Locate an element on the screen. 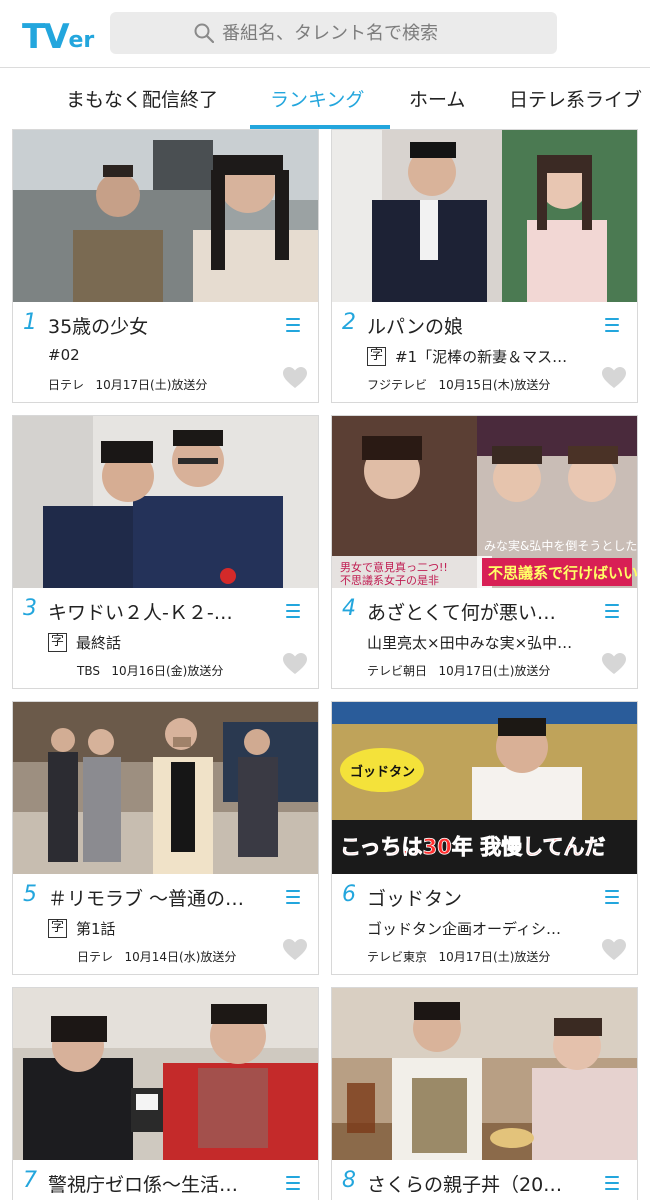  broadcast-info: TBS 10月16日(金)放送分 is located at coordinates (150, 670).